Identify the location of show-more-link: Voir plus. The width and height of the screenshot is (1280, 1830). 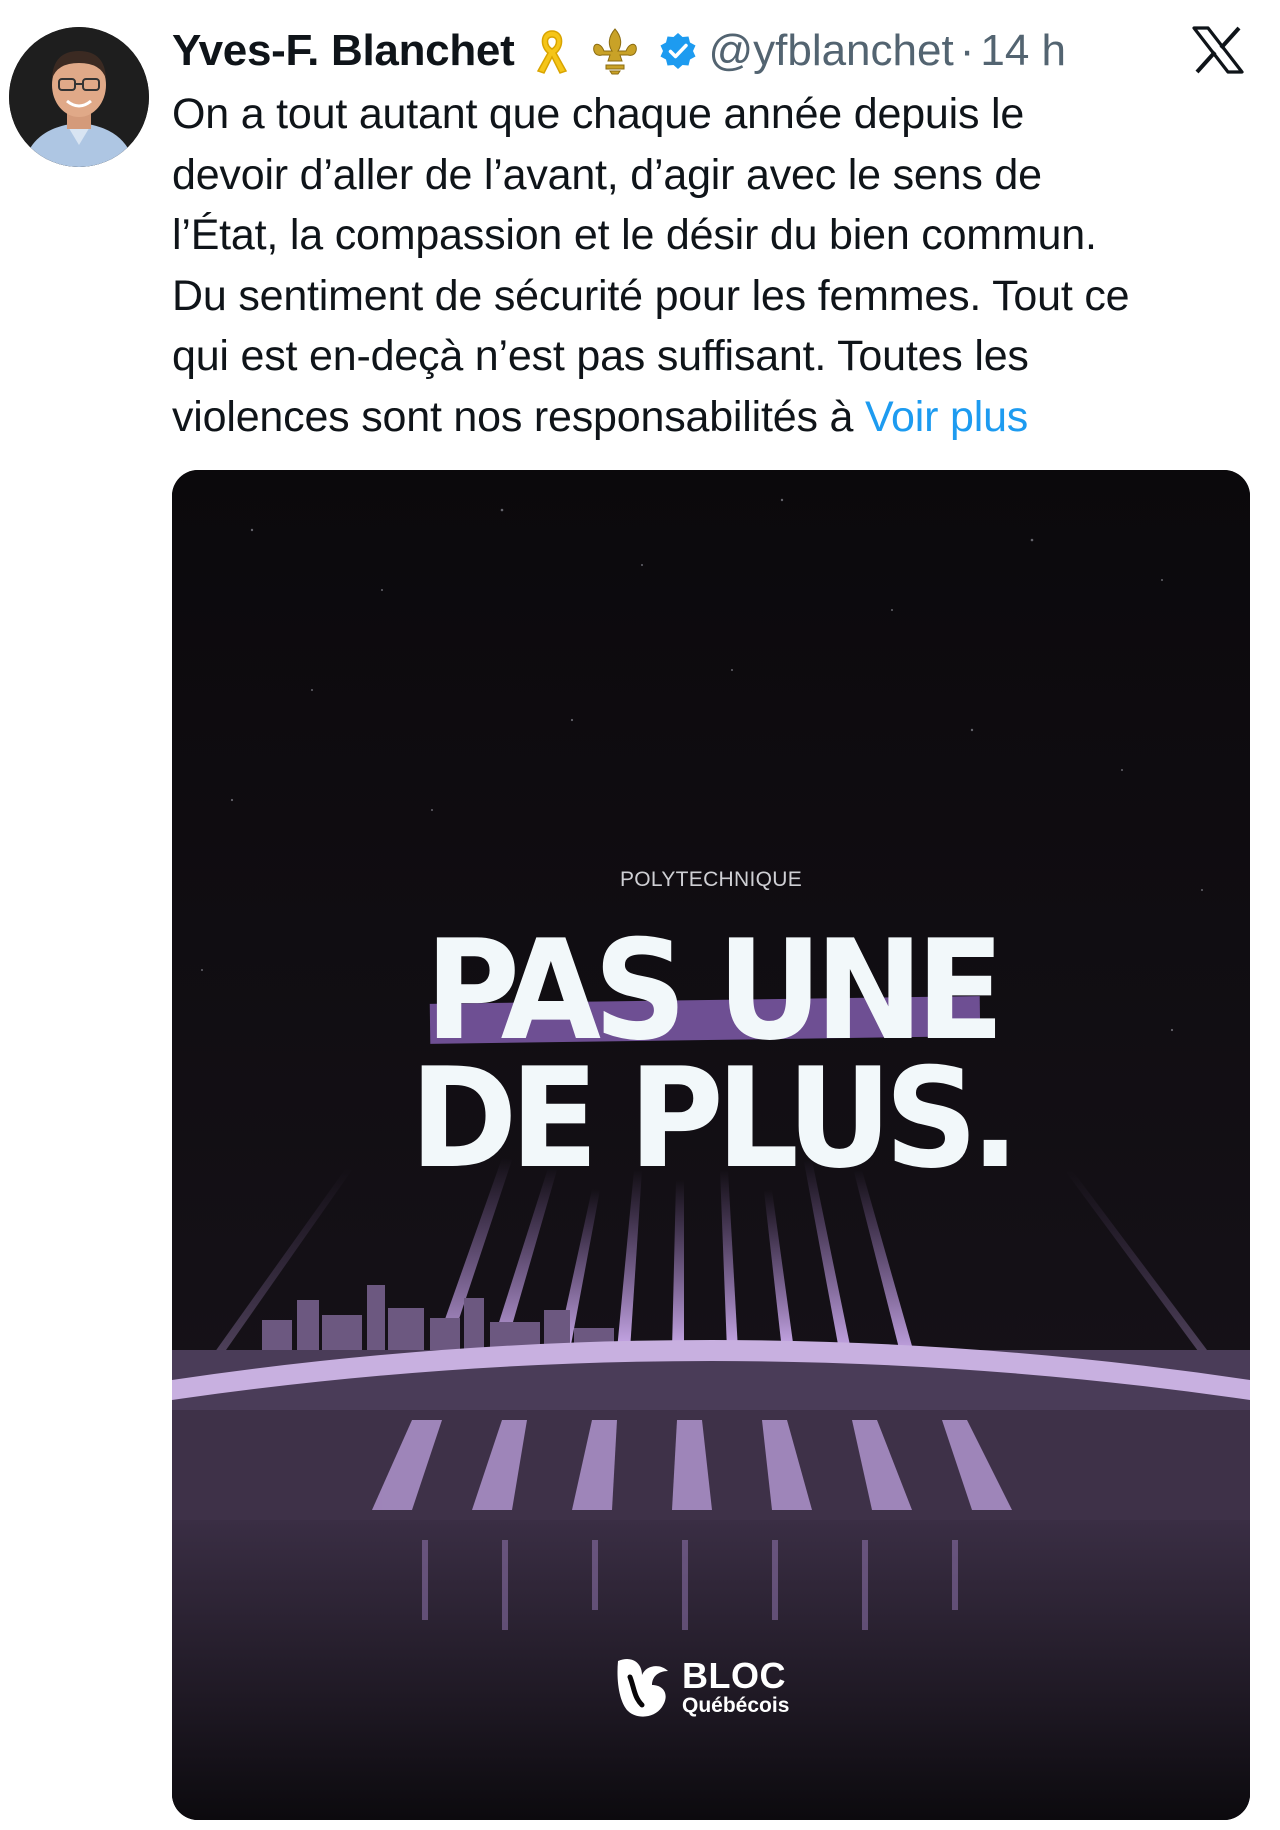
(946, 417).